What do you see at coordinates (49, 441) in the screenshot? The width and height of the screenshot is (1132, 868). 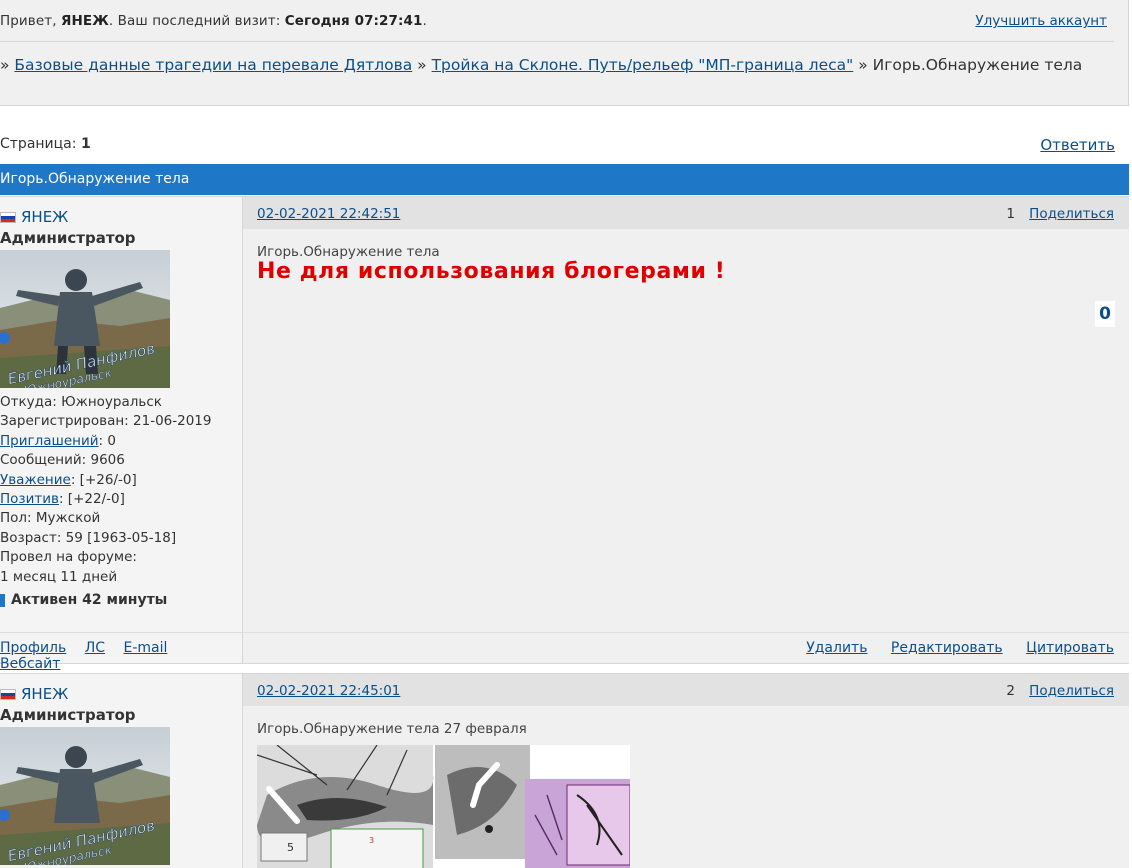 I see `invites-link: Приглашений` at bounding box center [49, 441].